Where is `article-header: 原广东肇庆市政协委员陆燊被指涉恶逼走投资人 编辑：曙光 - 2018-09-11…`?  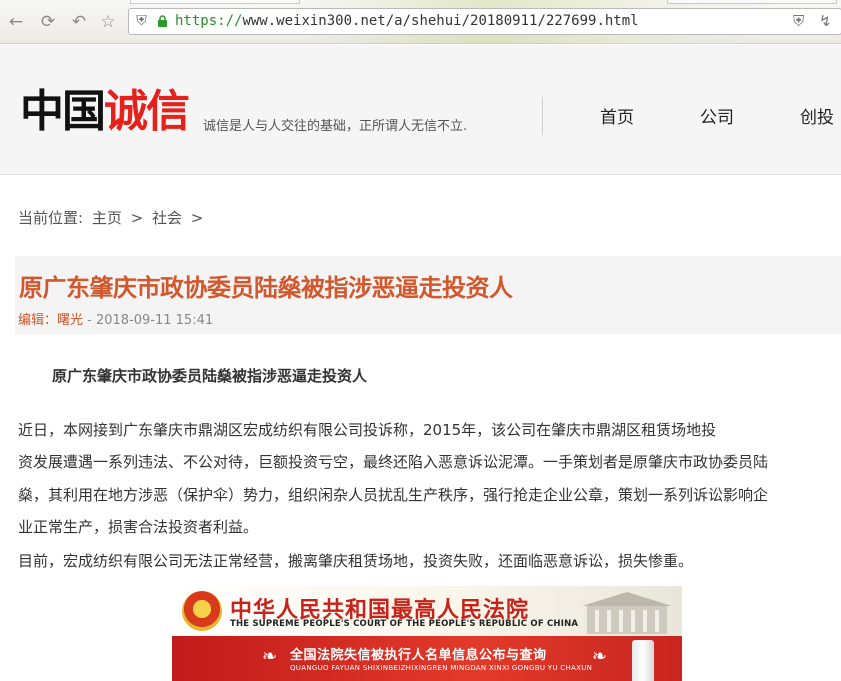 article-header: 原广东肇庆市政协委员陆燊被指涉恶逼走投资人 编辑：曙光 - 2018-09-11… is located at coordinates (428, 295).